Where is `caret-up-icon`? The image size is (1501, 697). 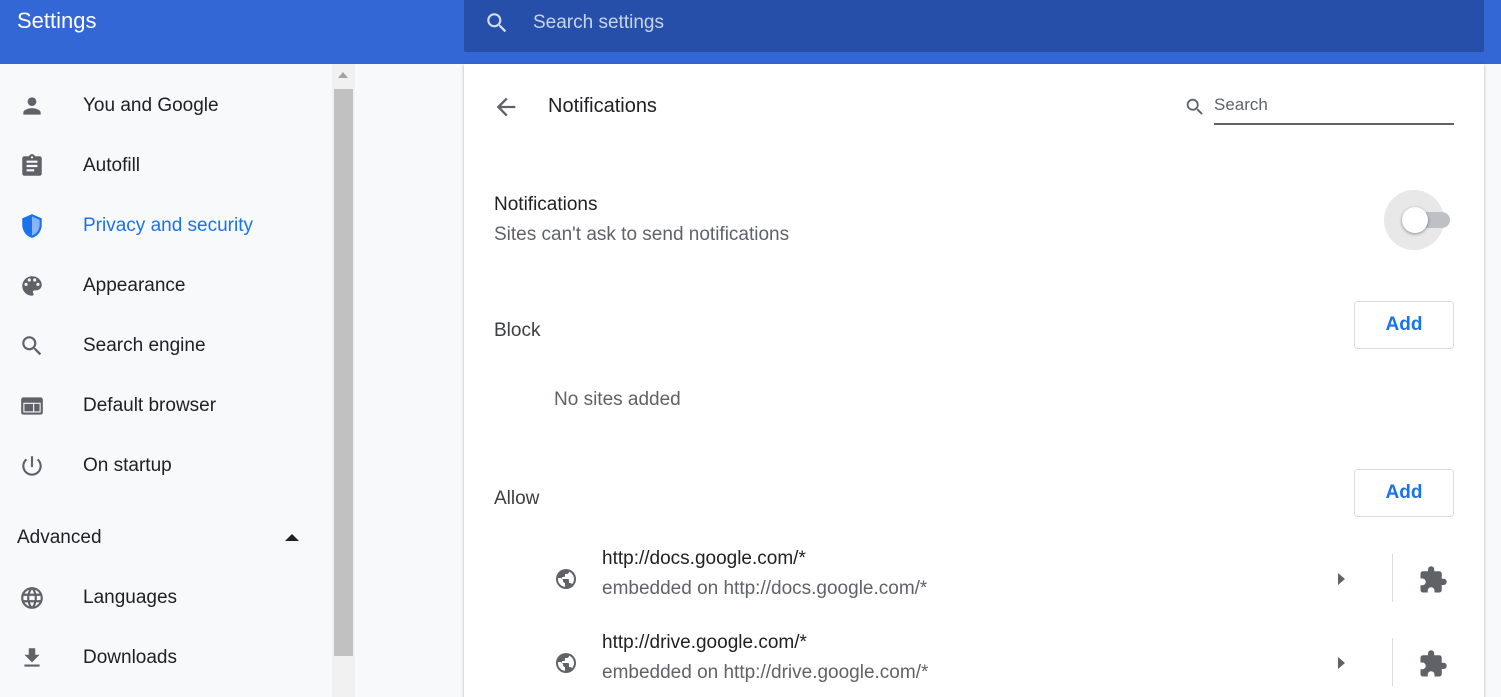 caret-up-icon is located at coordinates (292, 537).